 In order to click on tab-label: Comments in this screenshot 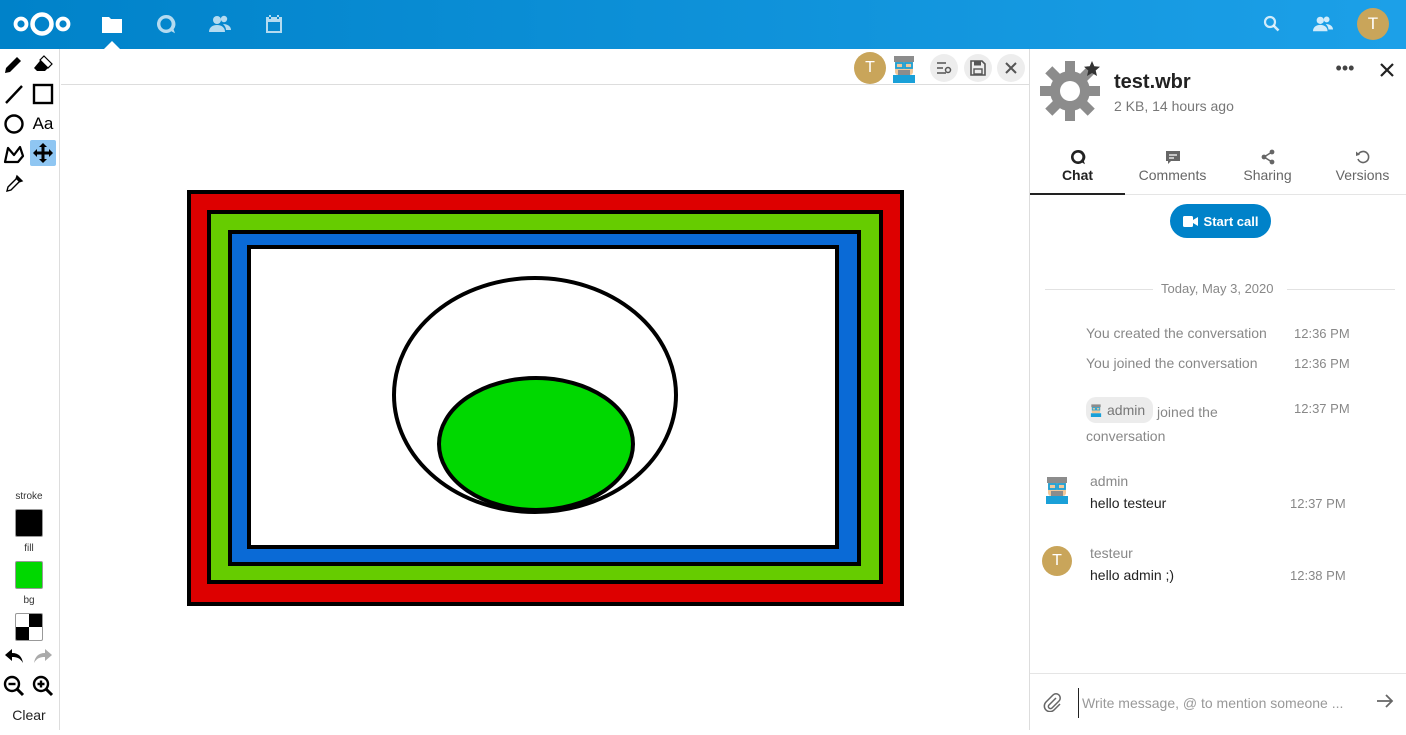, I will do `click(1172, 175)`.